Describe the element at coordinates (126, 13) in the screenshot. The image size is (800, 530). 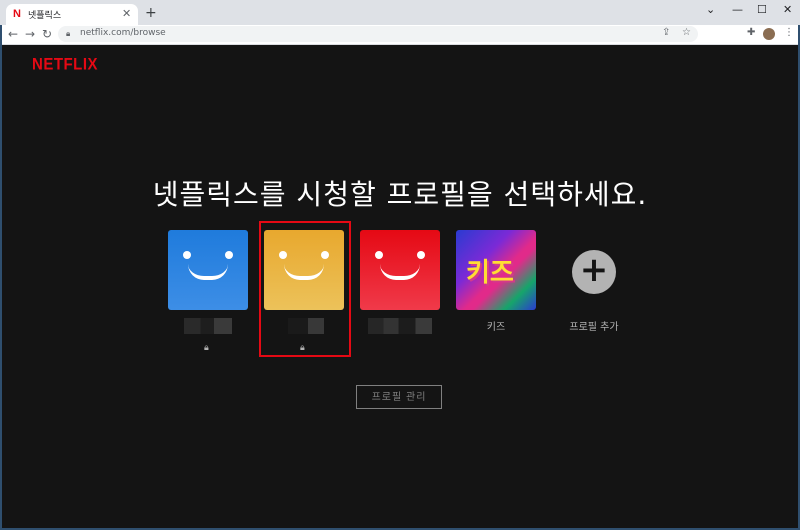
I see `tab-close-icon: ✕` at that location.